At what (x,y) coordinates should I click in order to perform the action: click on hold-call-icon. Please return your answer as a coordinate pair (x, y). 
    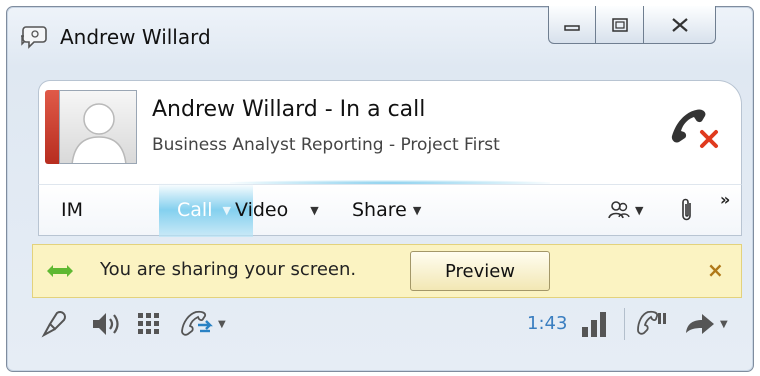
    Looking at the image, I should click on (651, 322).